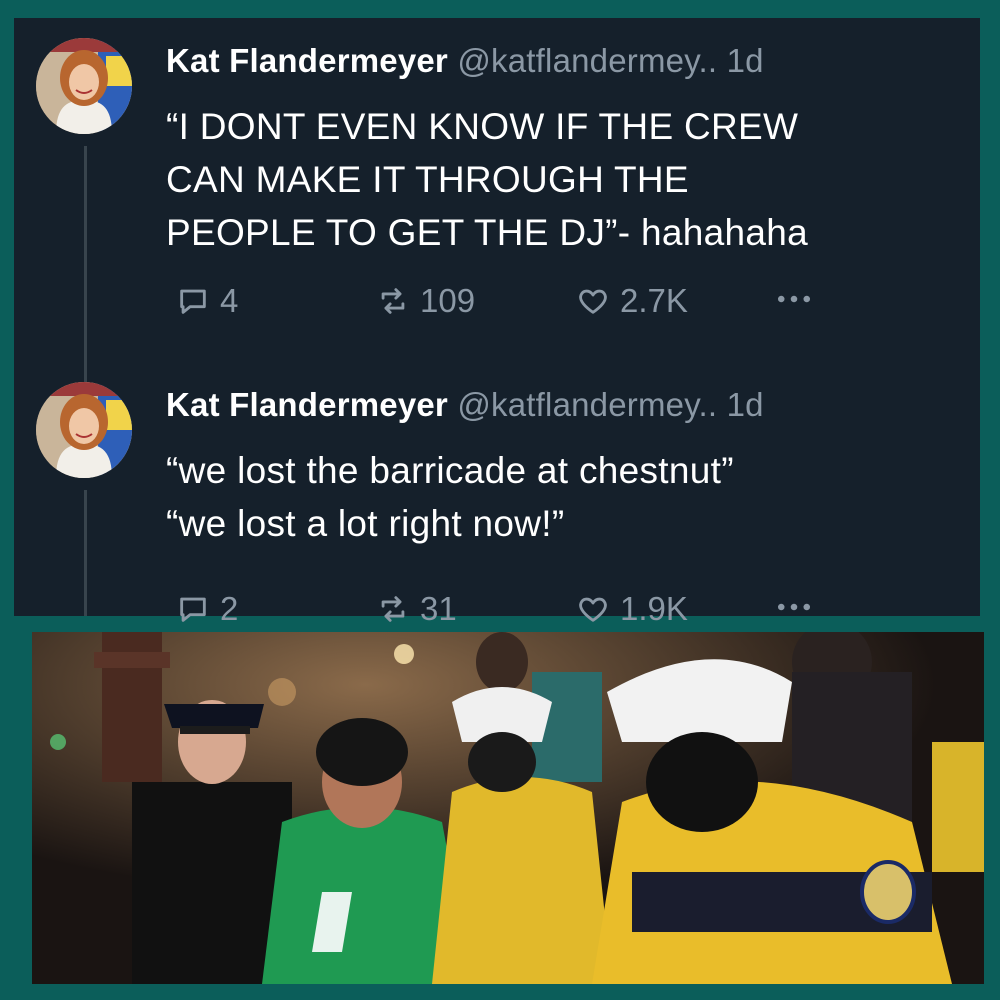  I want to click on reply-button: 4, so click(207, 301).